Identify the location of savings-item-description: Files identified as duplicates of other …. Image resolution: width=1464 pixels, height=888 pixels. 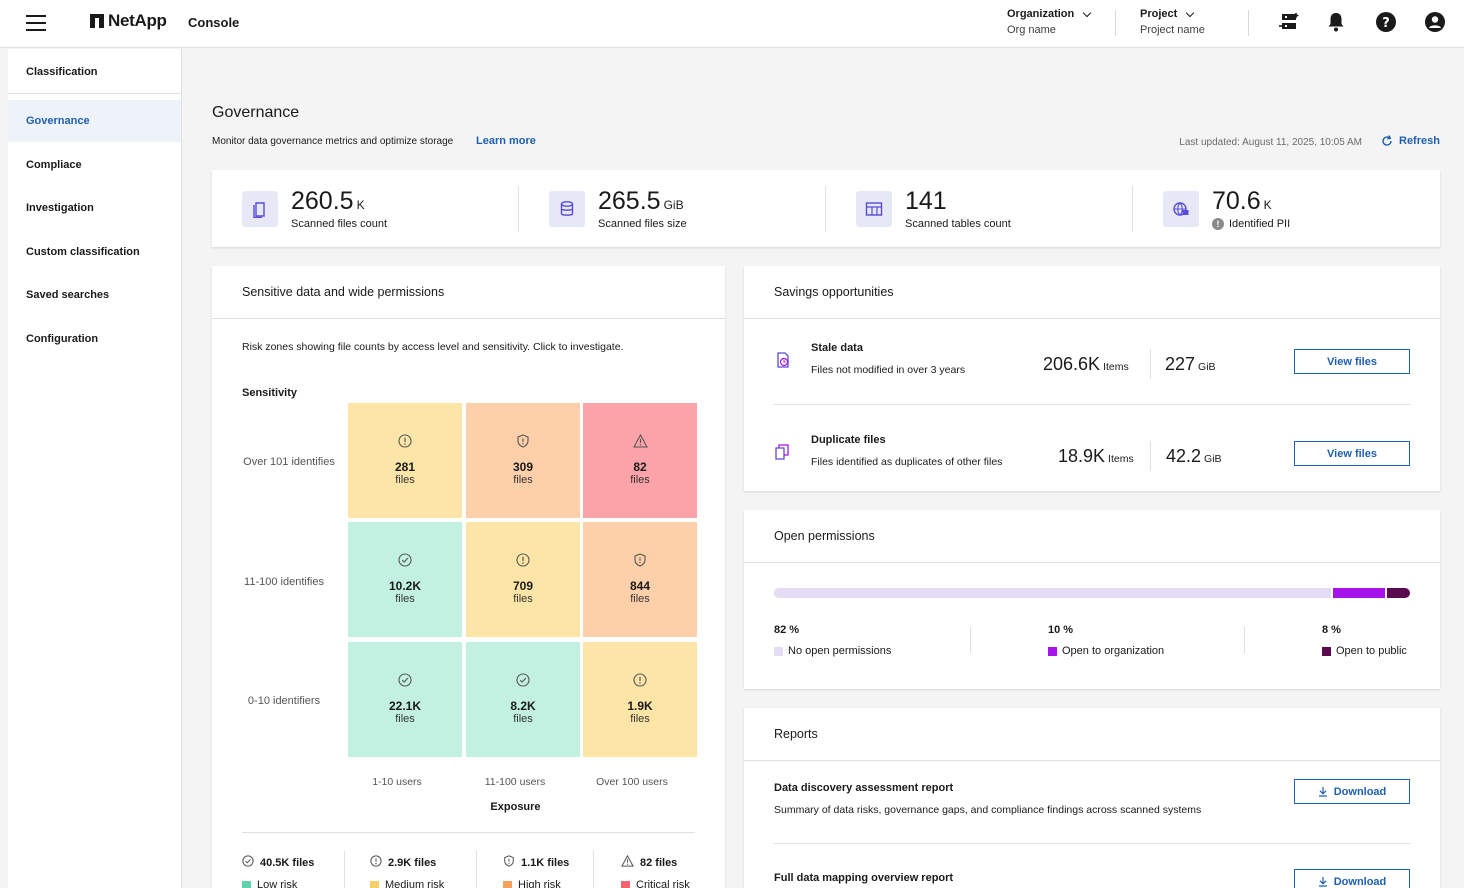
(907, 462).